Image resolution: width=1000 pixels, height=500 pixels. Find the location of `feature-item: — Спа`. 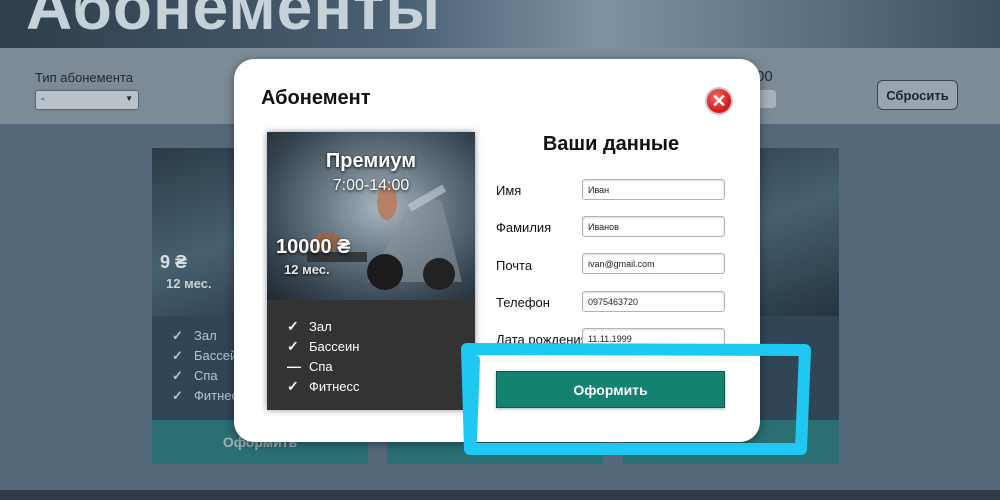

feature-item: — Спа is located at coordinates (323, 366).